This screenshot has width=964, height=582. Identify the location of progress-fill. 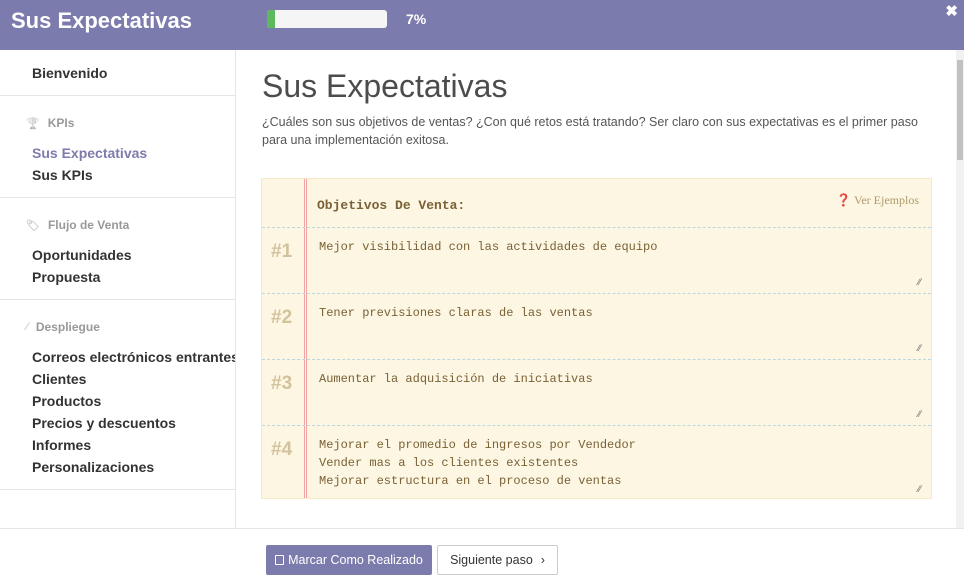
(271, 19).